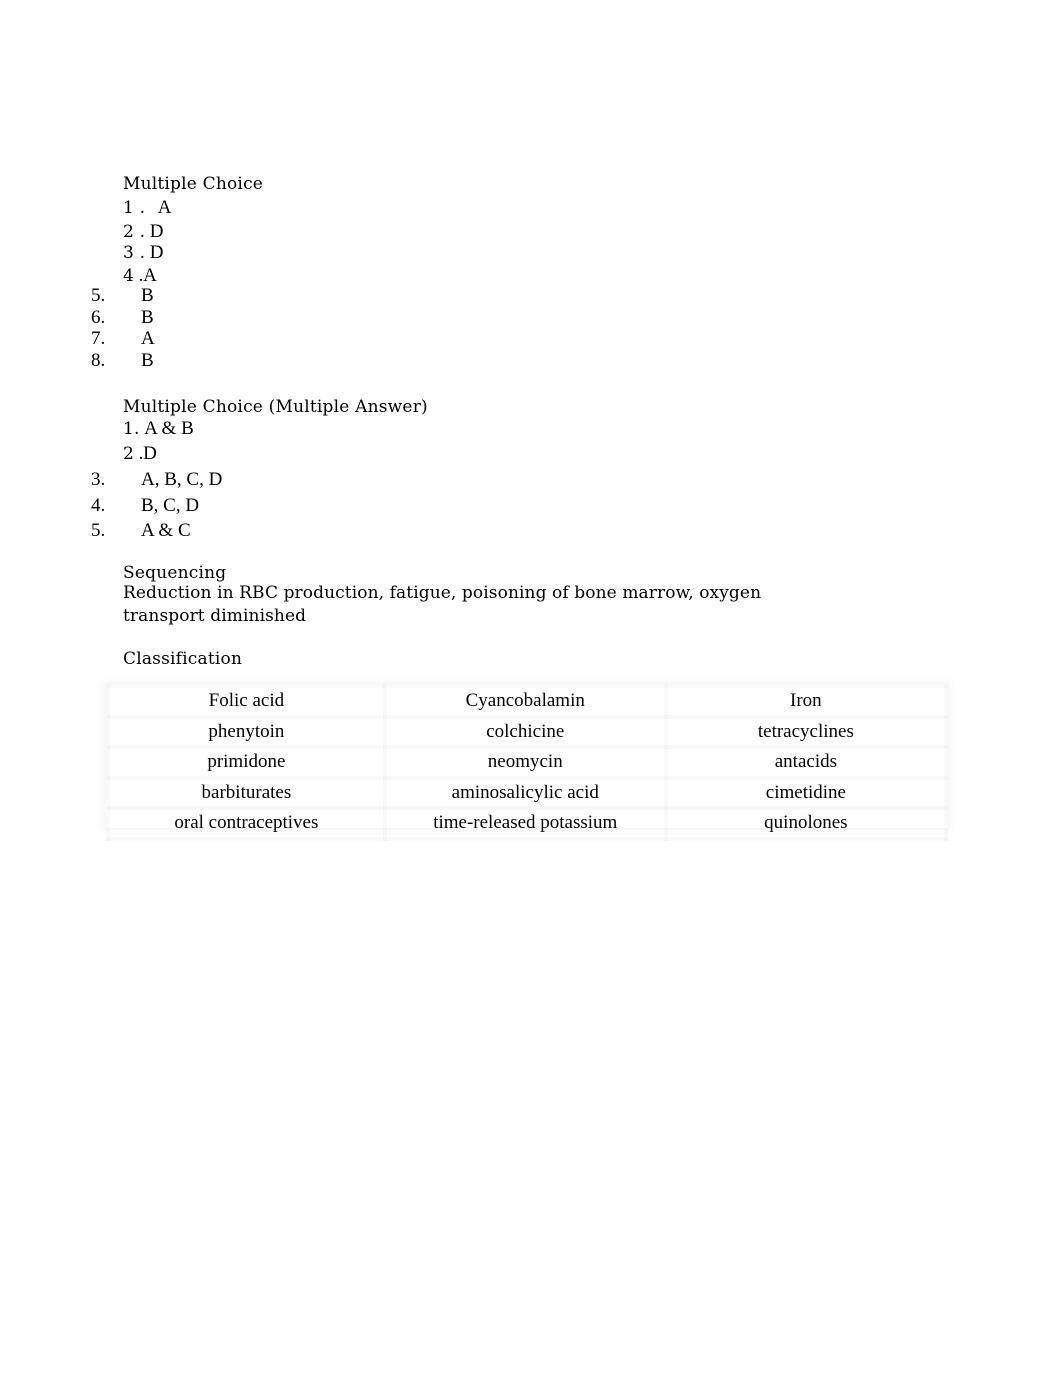 The height and width of the screenshot is (1376, 1062). Describe the element at coordinates (131, 429) in the screenshot. I see `ma-item-number: 1.` at that location.